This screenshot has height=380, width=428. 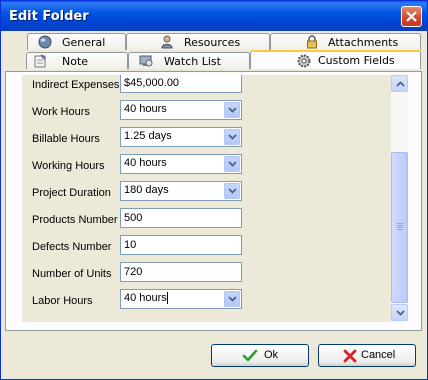 What do you see at coordinates (181, 218) in the screenshot?
I see `products-number-input: 500` at bounding box center [181, 218].